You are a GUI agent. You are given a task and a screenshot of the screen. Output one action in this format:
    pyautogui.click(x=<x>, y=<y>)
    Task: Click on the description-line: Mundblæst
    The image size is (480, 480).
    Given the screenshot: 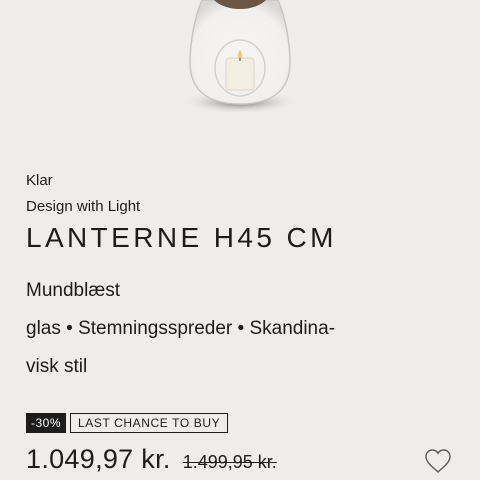 What is the action you would take?
    pyautogui.click(x=73, y=290)
    